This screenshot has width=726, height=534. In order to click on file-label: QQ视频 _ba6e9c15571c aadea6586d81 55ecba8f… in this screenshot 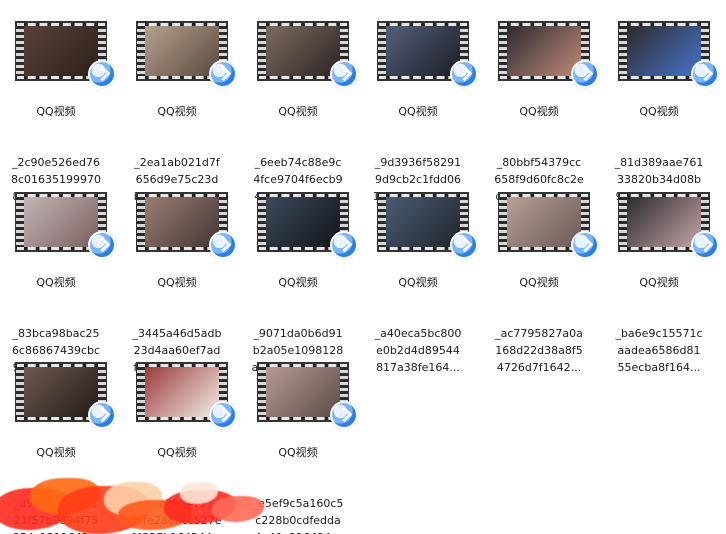, I will do `click(659, 316)`.